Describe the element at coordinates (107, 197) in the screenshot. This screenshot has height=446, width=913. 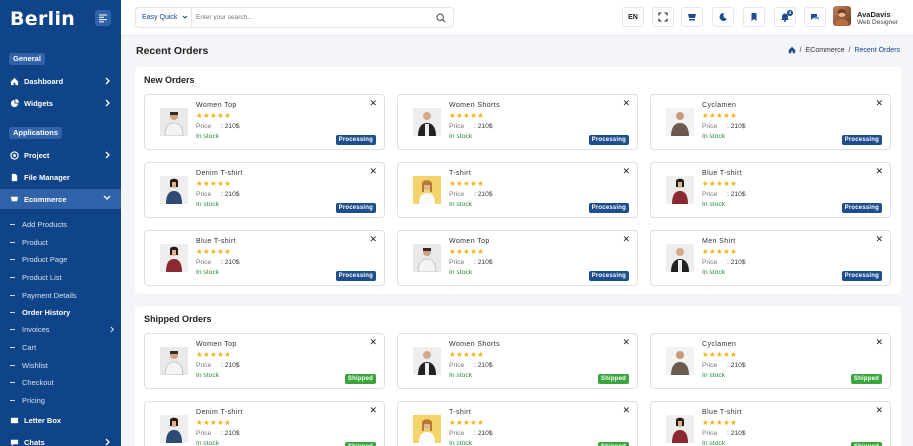
I see `chevron-down-icon` at that location.